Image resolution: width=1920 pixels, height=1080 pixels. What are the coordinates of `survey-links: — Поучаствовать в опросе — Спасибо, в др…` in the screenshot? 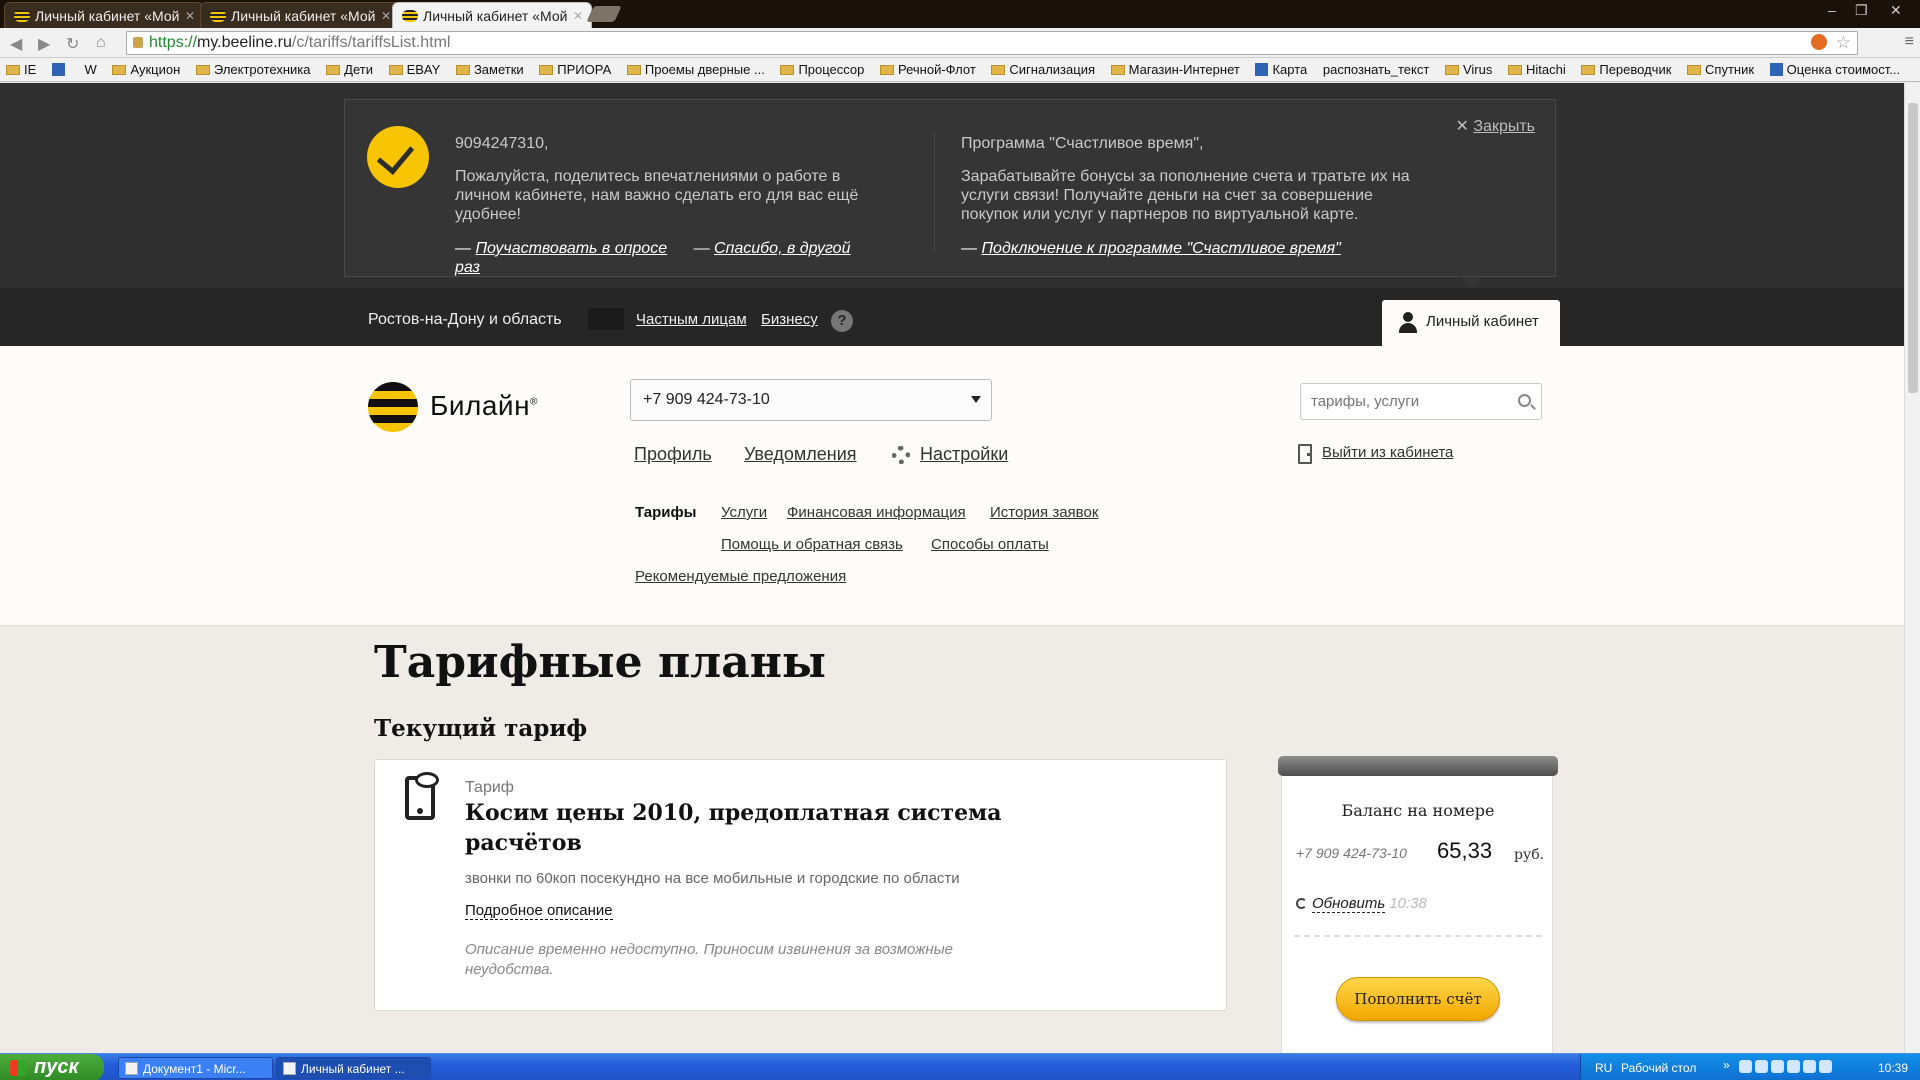 It's located at (653, 258).